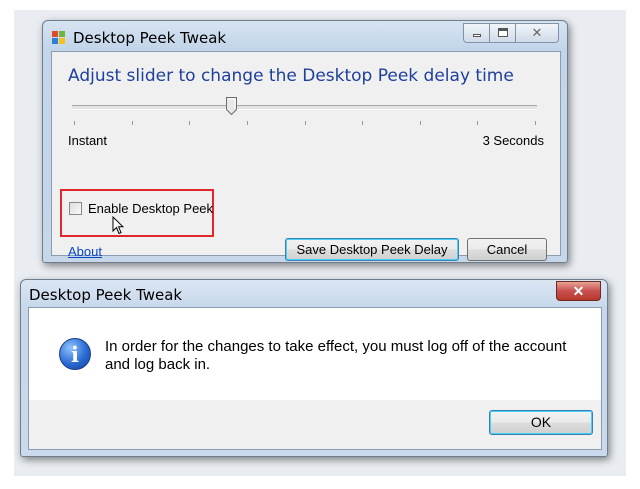  Describe the element at coordinates (231, 106) in the screenshot. I see `delay-slider-thumb` at that location.